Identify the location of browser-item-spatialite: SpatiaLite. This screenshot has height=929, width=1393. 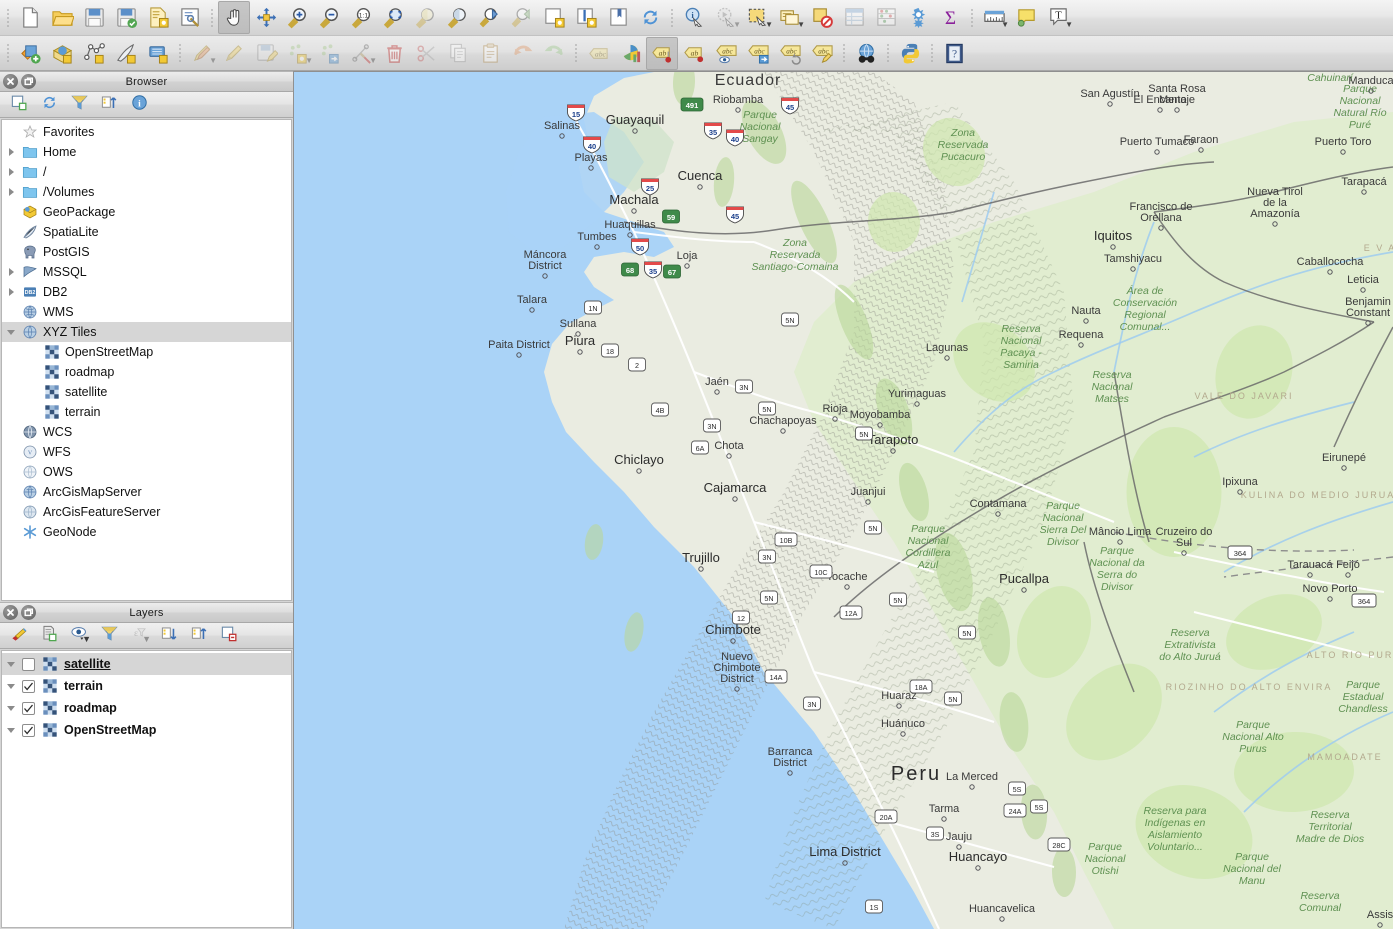
(146, 232).